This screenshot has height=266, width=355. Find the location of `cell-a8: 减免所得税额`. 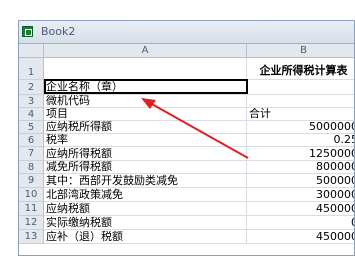

cell-a8: 减免所得税额 is located at coordinates (145, 167).